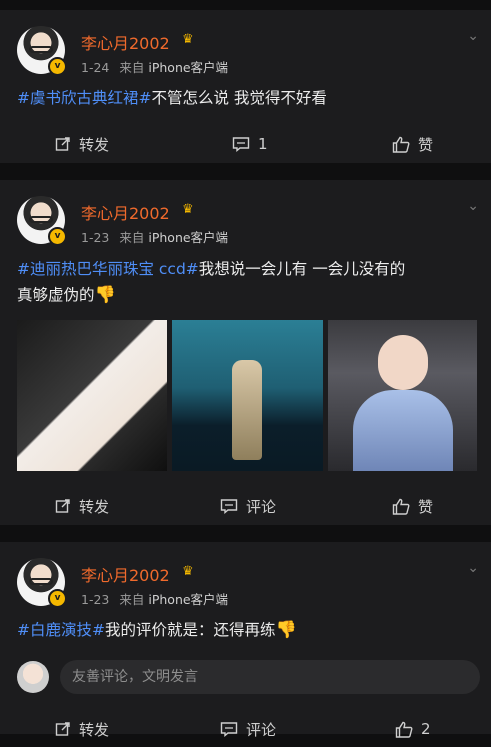 The width and height of the screenshot is (491, 747). Describe the element at coordinates (239, 98) in the screenshot. I see `post-body: 不管怎么说 我觉得不好看` at that location.